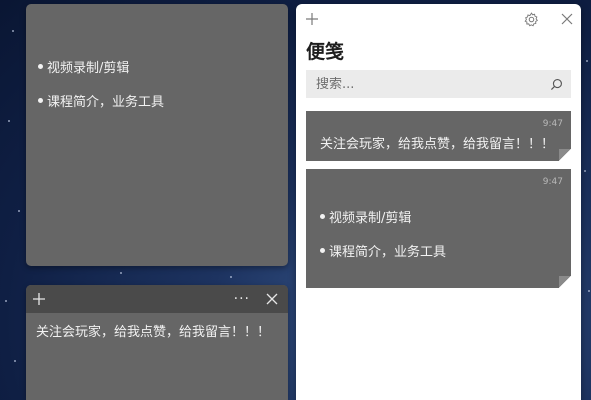 This screenshot has height=400, width=591. I want to click on note-card: 9:47 关注会玩家，给我点赞，给我留言！！！, so click(438, 136).